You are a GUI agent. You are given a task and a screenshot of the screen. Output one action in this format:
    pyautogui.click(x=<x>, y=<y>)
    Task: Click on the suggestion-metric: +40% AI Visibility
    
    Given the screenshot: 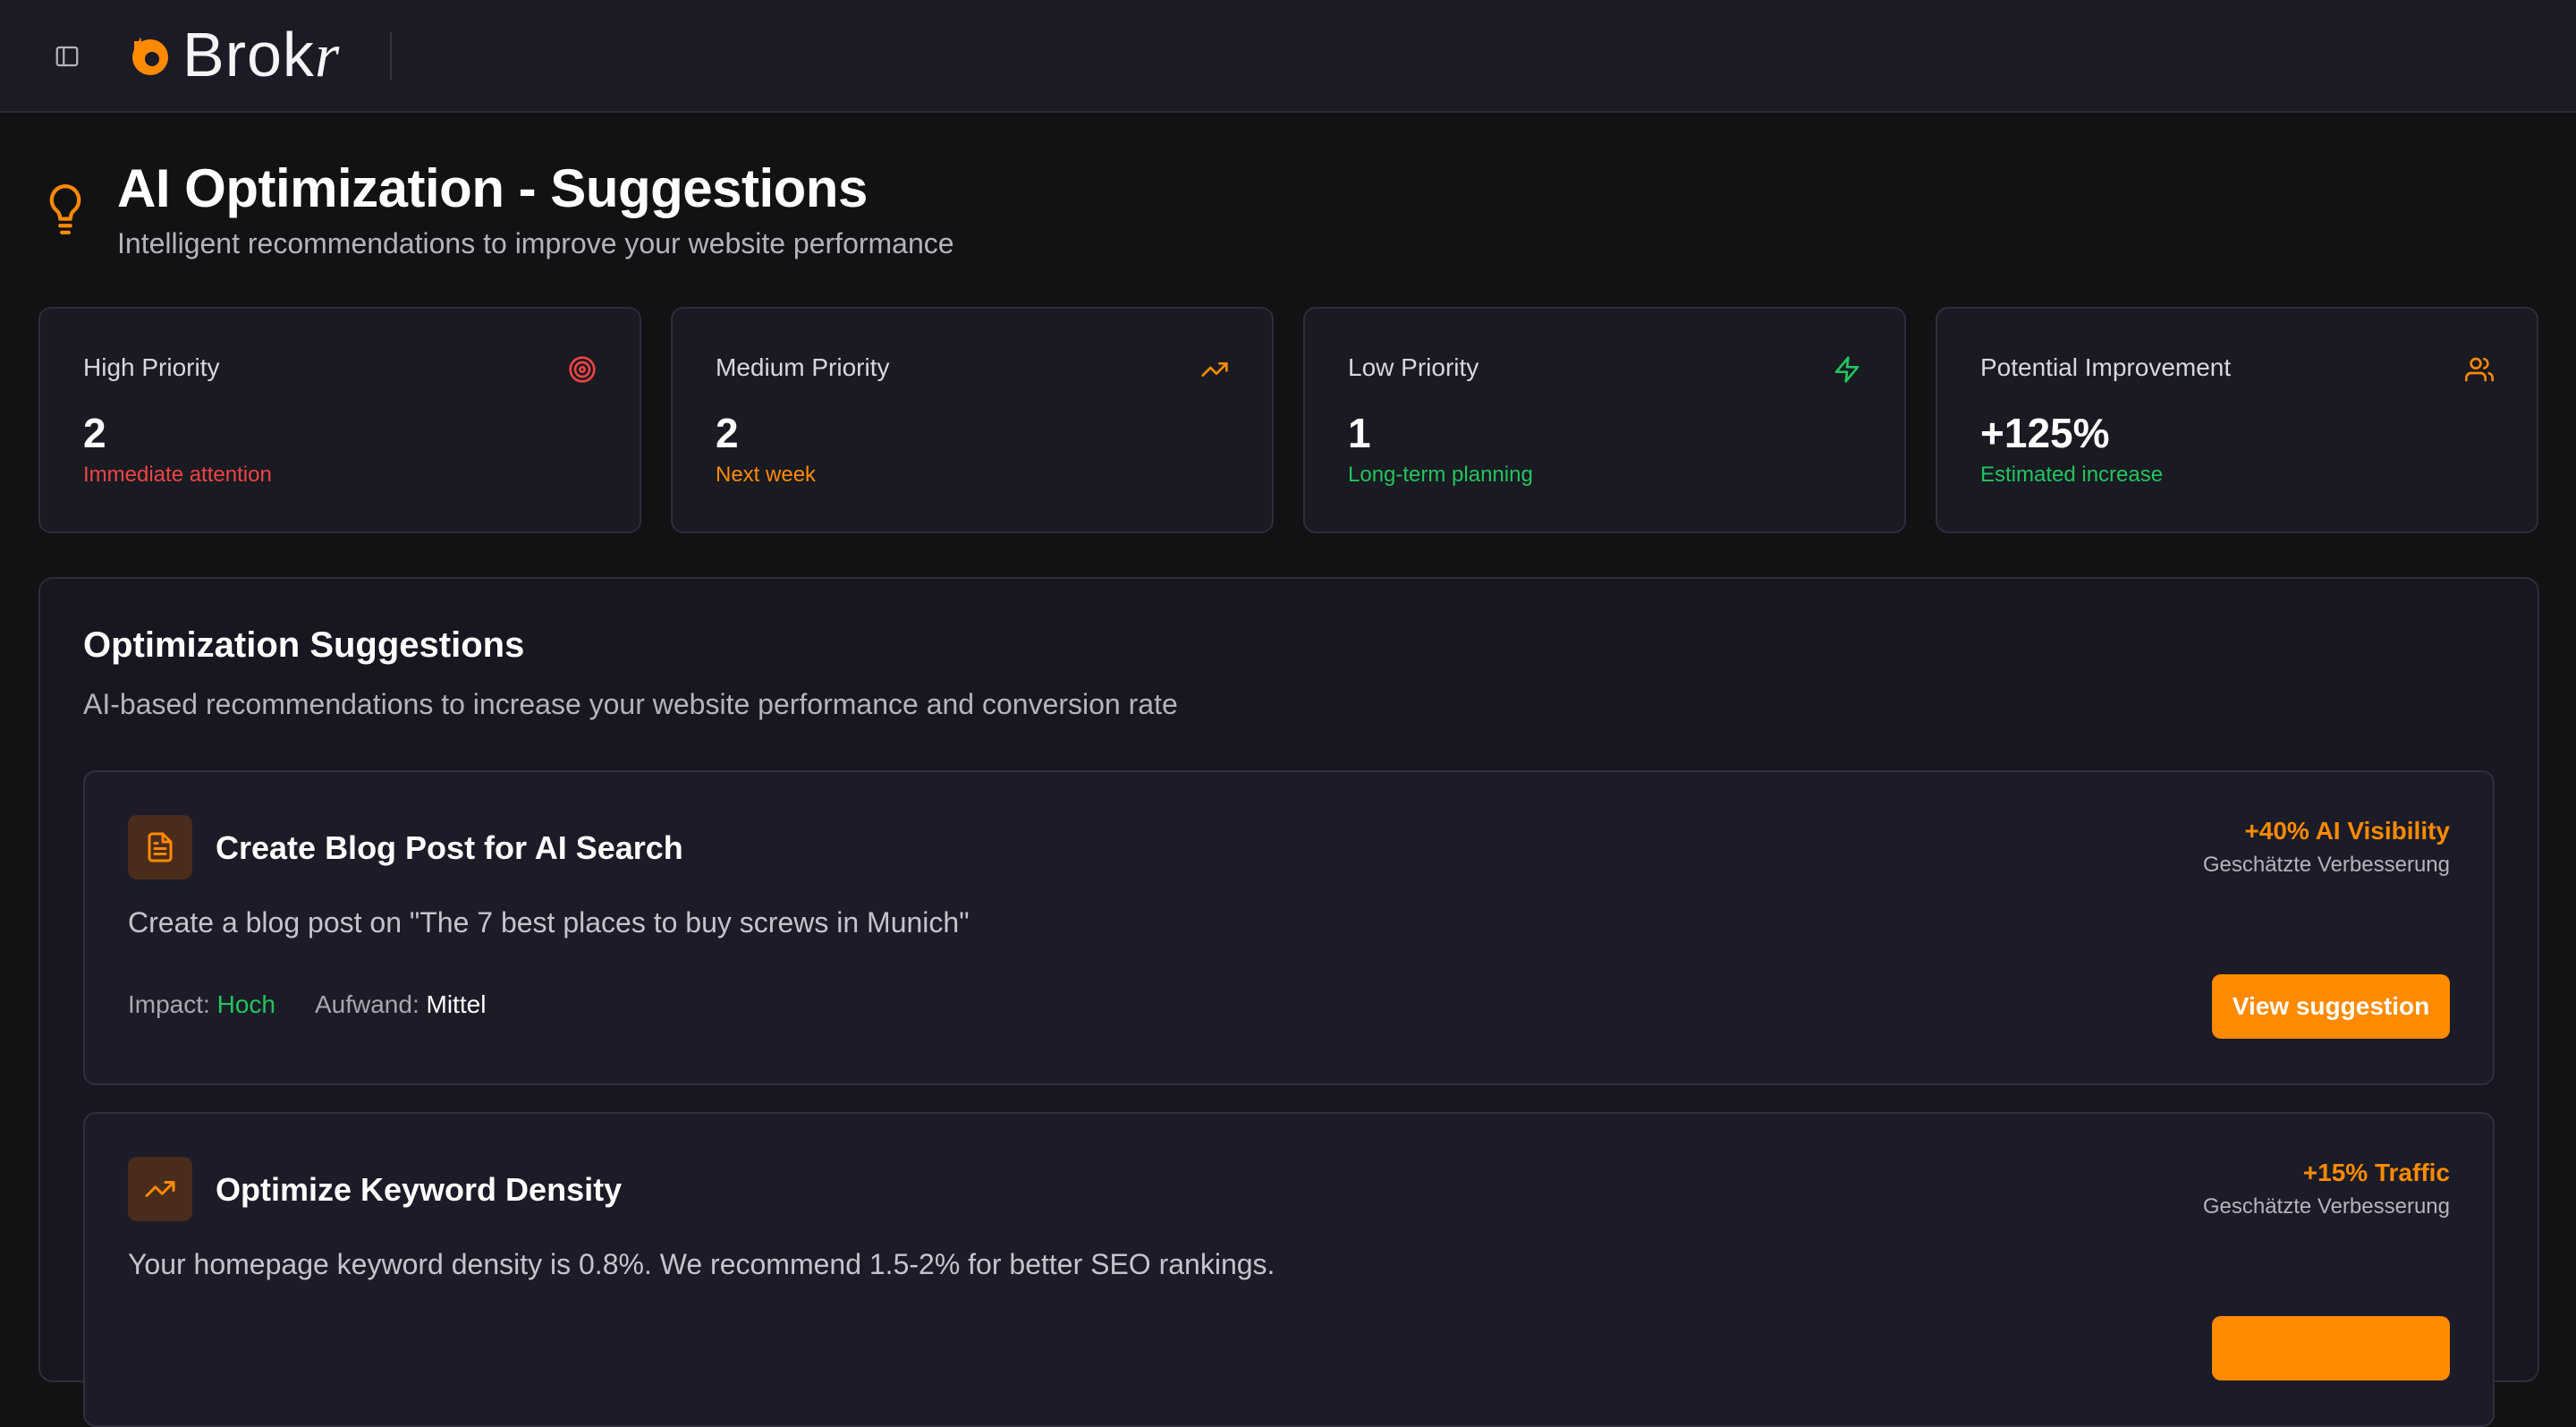 What is the action you would take?
    pyautogui.click(x=2347, y=831)
    